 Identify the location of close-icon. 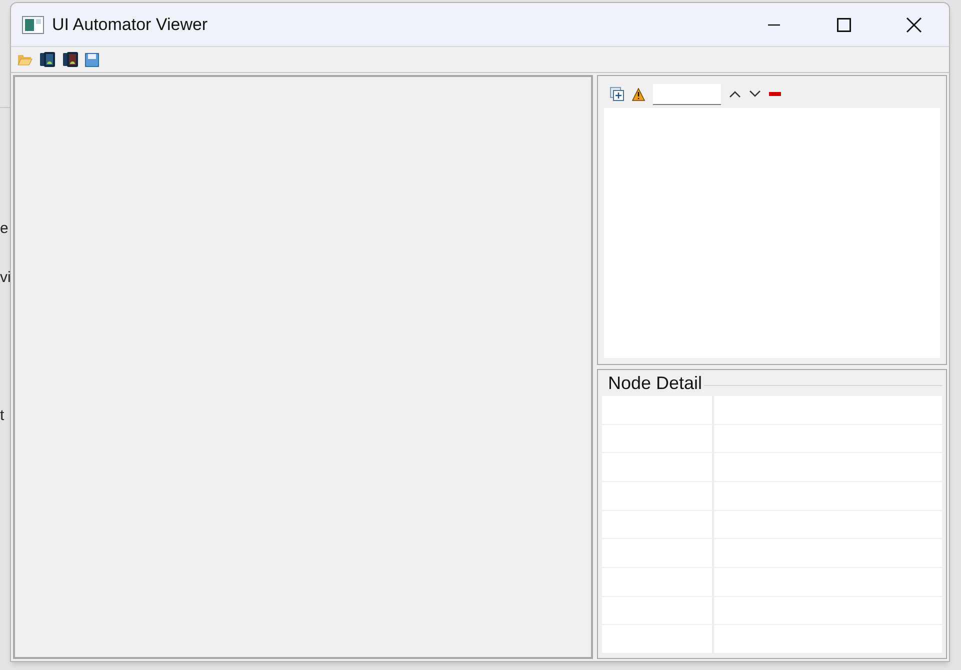
(914, 24).